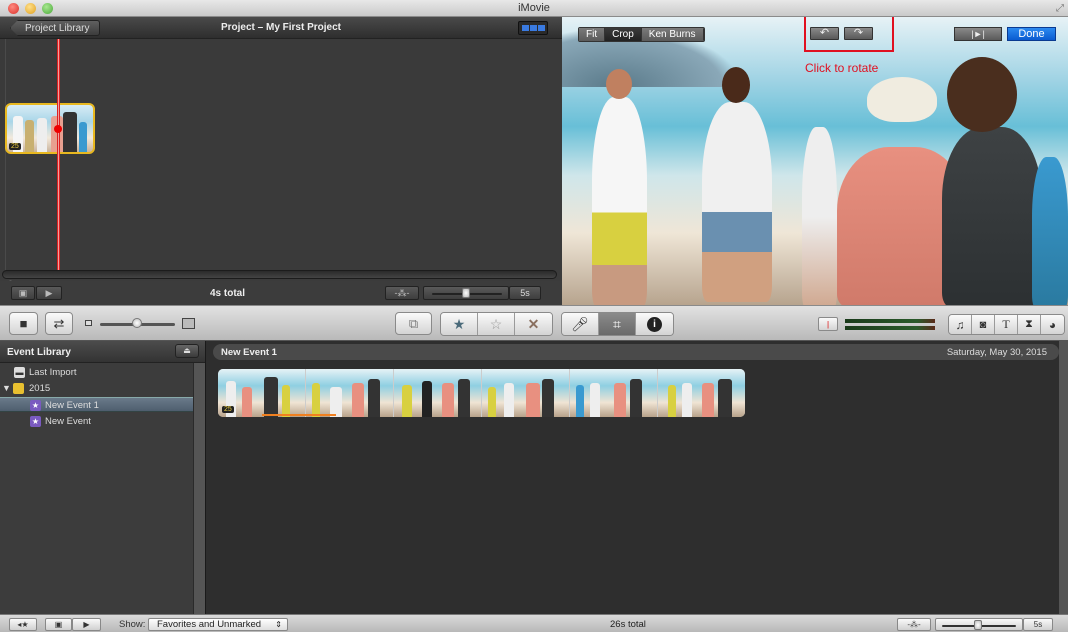 The image size is (1068, 632). Describe the element at coordinates (132, 624) in the screenshot. I see `show-filter-label: Show:` at that location.